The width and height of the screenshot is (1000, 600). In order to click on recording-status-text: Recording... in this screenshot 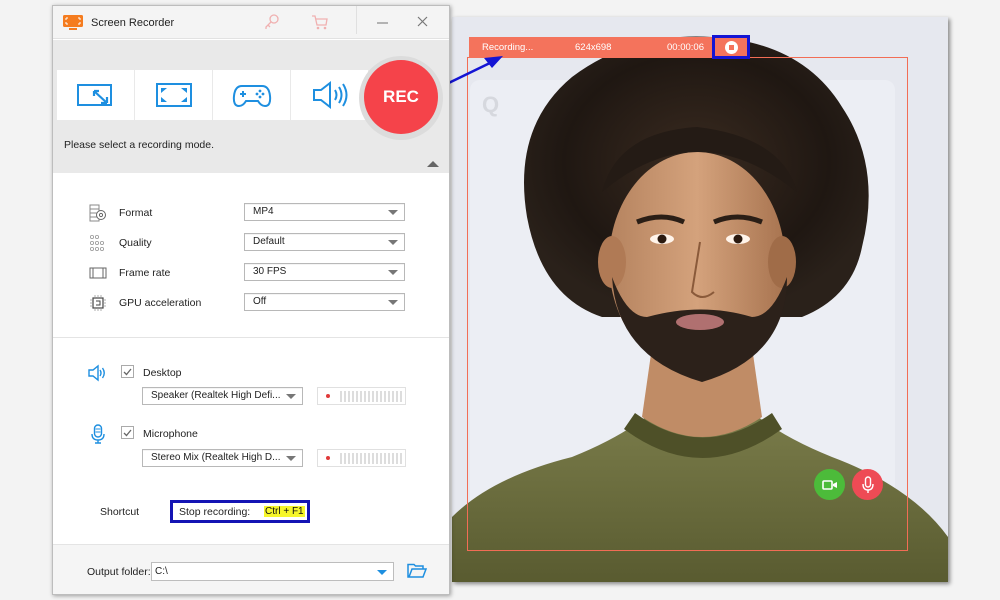, I will do `click(508, 47)`.